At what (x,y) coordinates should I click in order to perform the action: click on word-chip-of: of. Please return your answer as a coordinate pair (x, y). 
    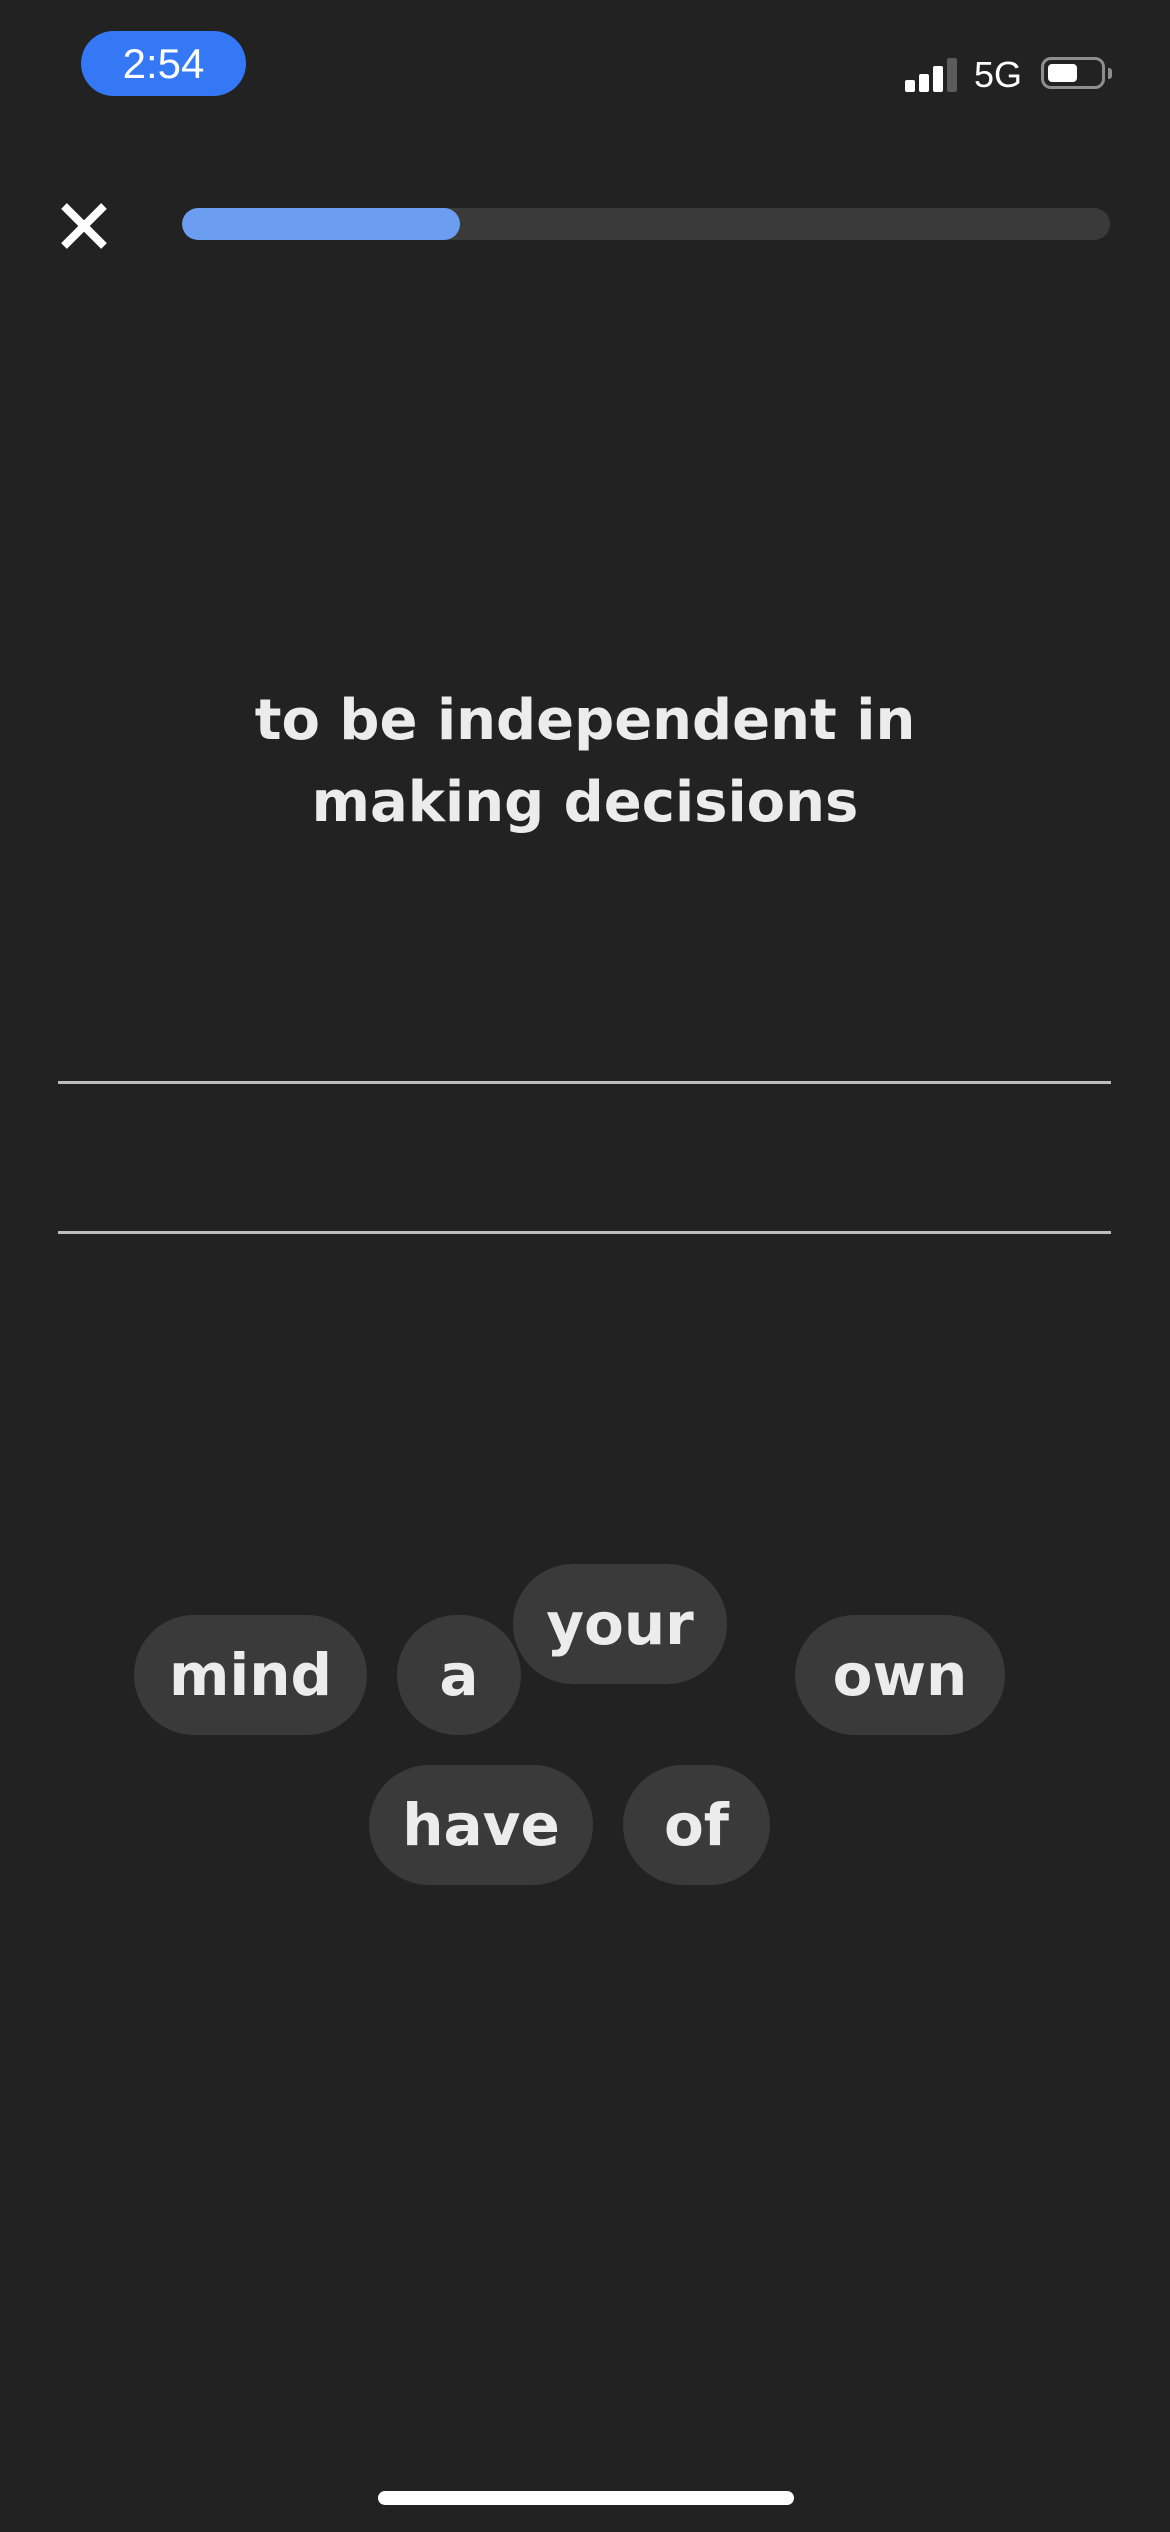
    Looking at the image, I should click on (696, 1825).